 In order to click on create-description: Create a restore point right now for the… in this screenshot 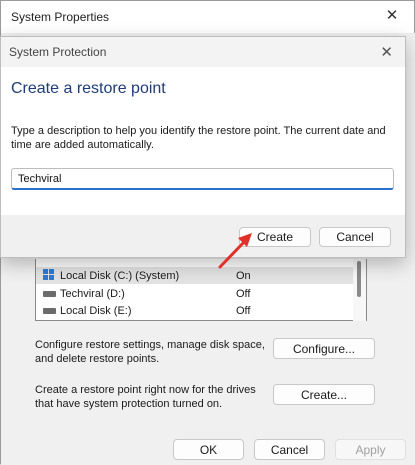, I will do `click(145, 397)`.